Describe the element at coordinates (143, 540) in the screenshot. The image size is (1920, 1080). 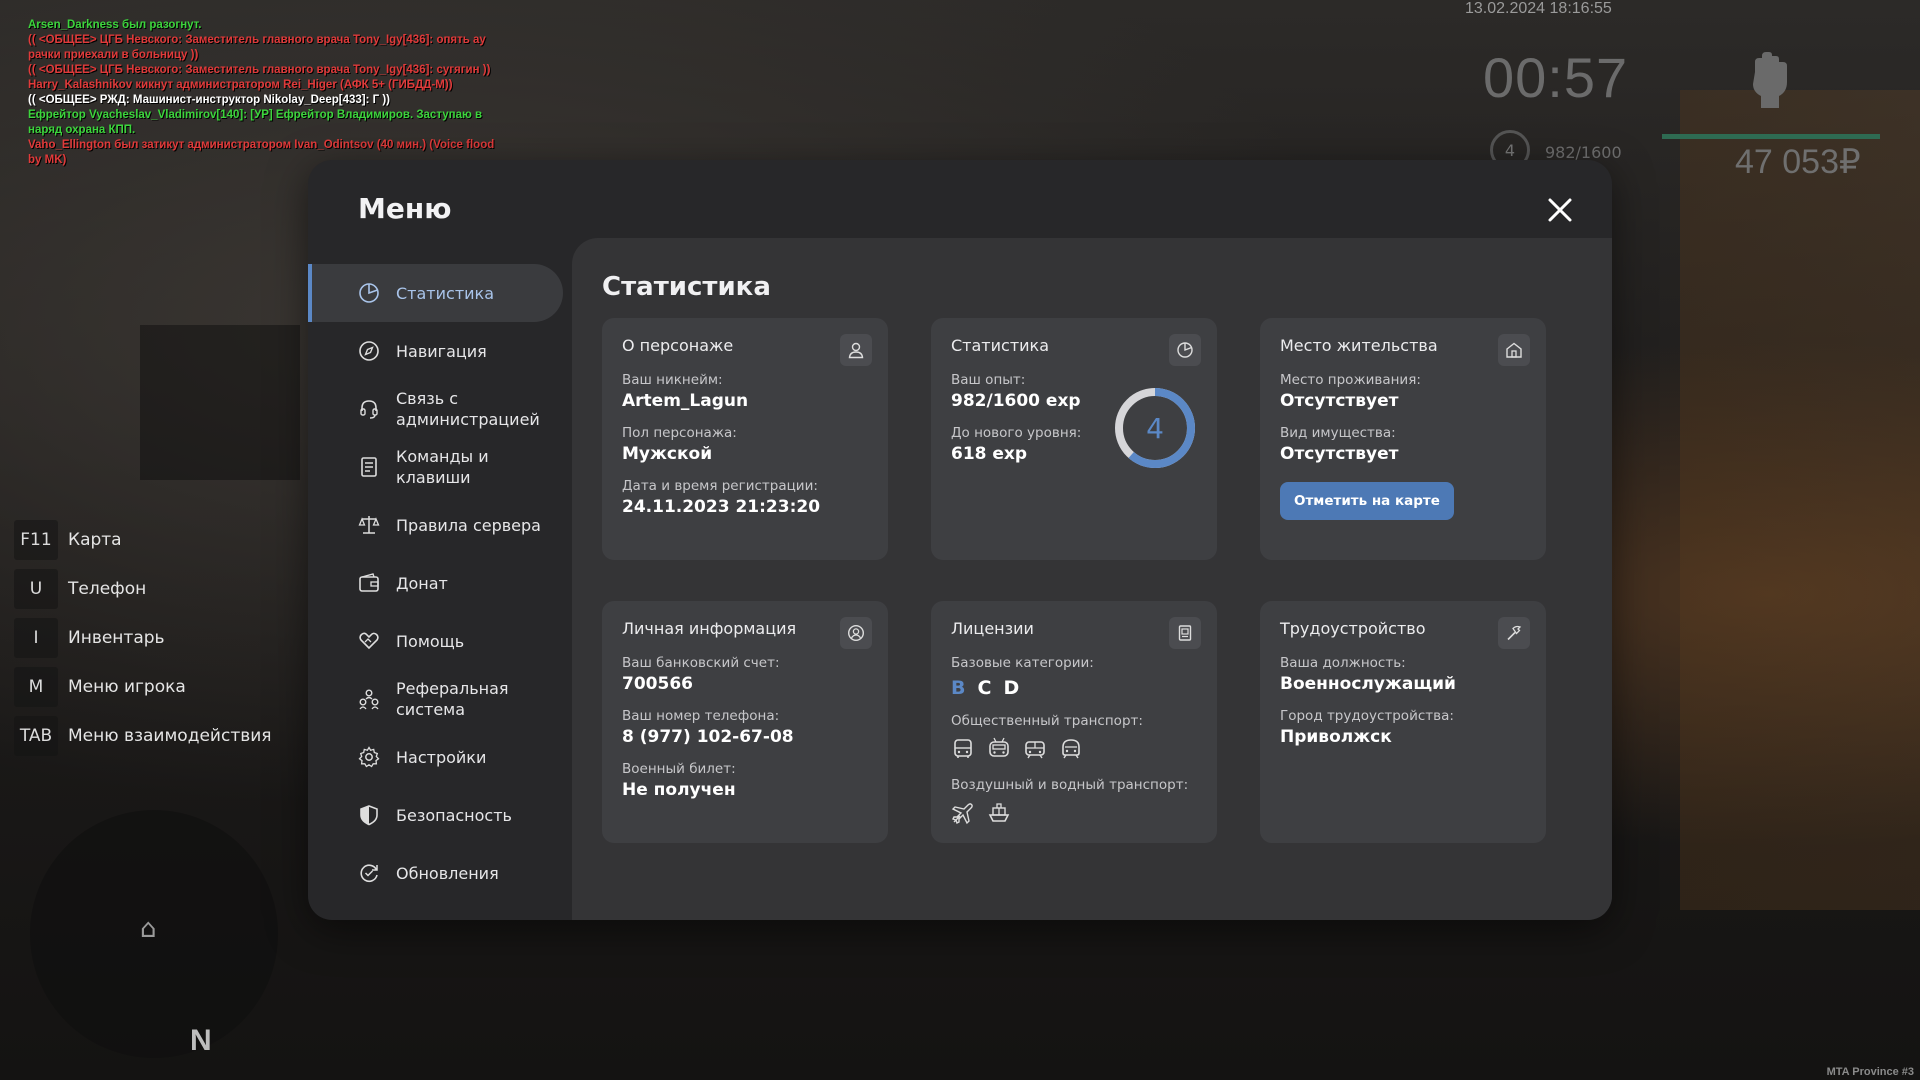
I see `key-hint-map: F11 Карта` at that location.